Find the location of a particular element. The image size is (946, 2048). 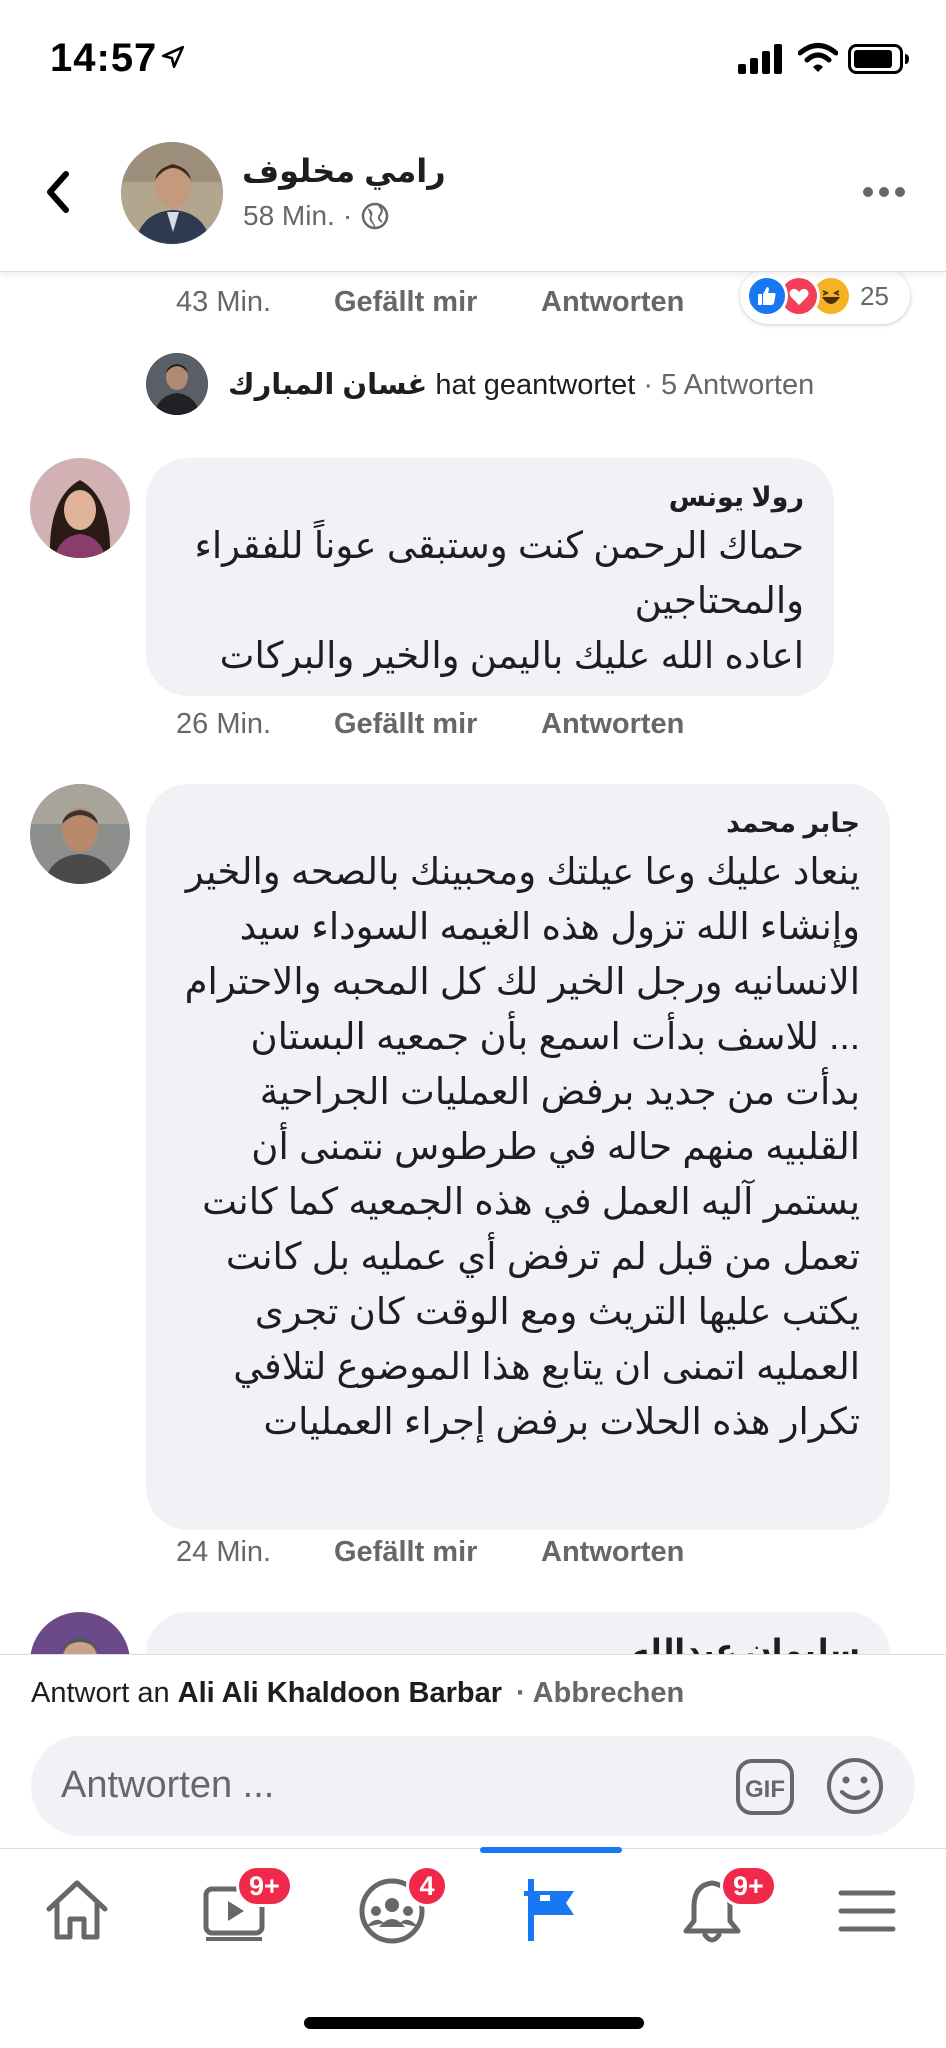

bottom-tab-bar: 9+ 4 9+ is located at coordinates (473, 1947).